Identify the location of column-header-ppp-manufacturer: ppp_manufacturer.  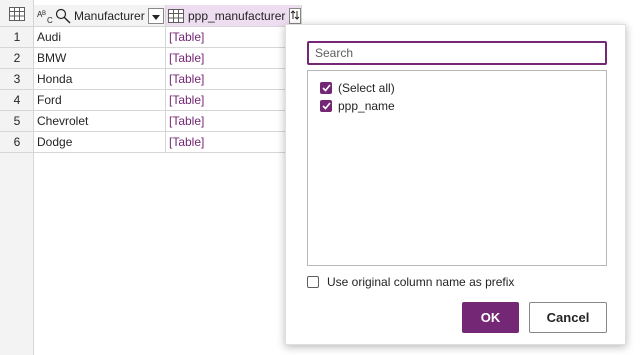
(234, 16).